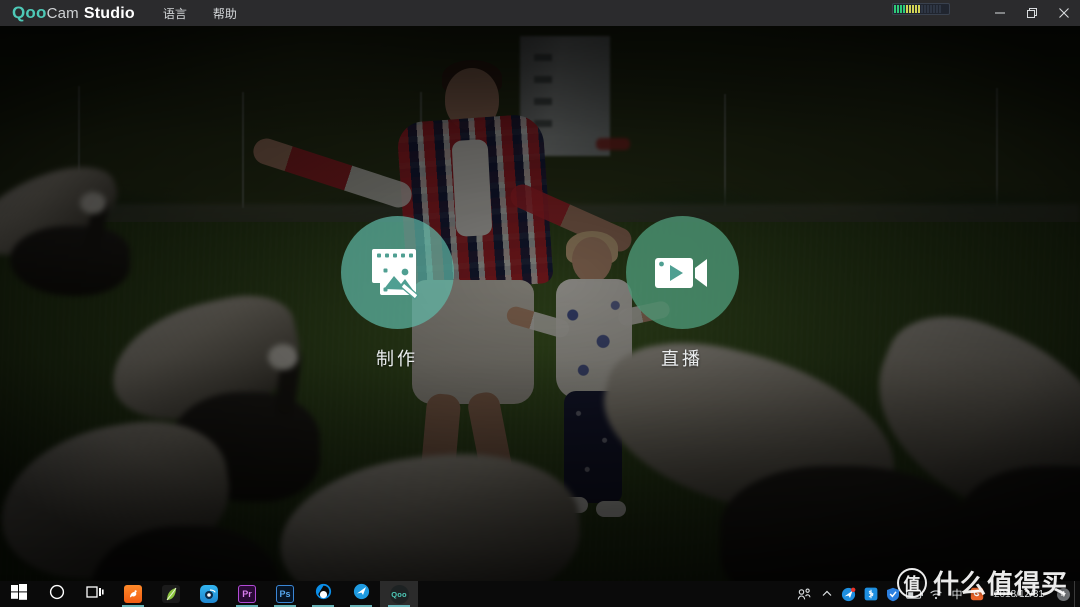 This screenshot has width=1080, height=607. I want to click on tray-security-shield-icon, so click(893, 594).